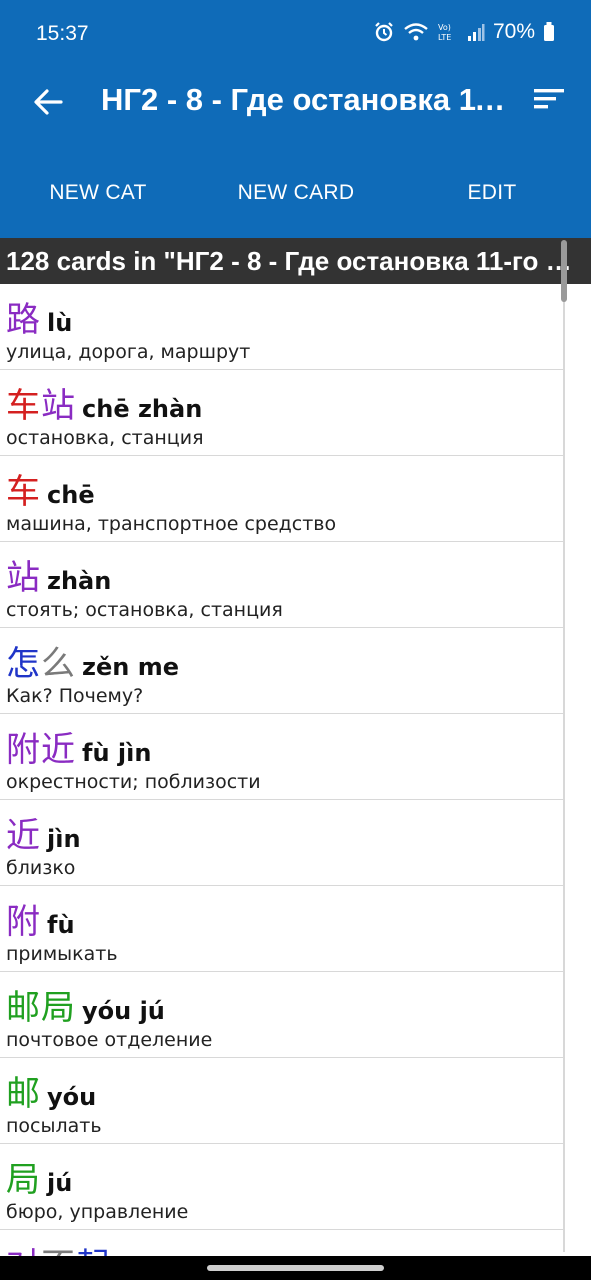 This screenshot has height=1280, width=591. Describe the element at coordinates (58, 664) in the screenshot. I see `hanzi-character: 么` at that location.